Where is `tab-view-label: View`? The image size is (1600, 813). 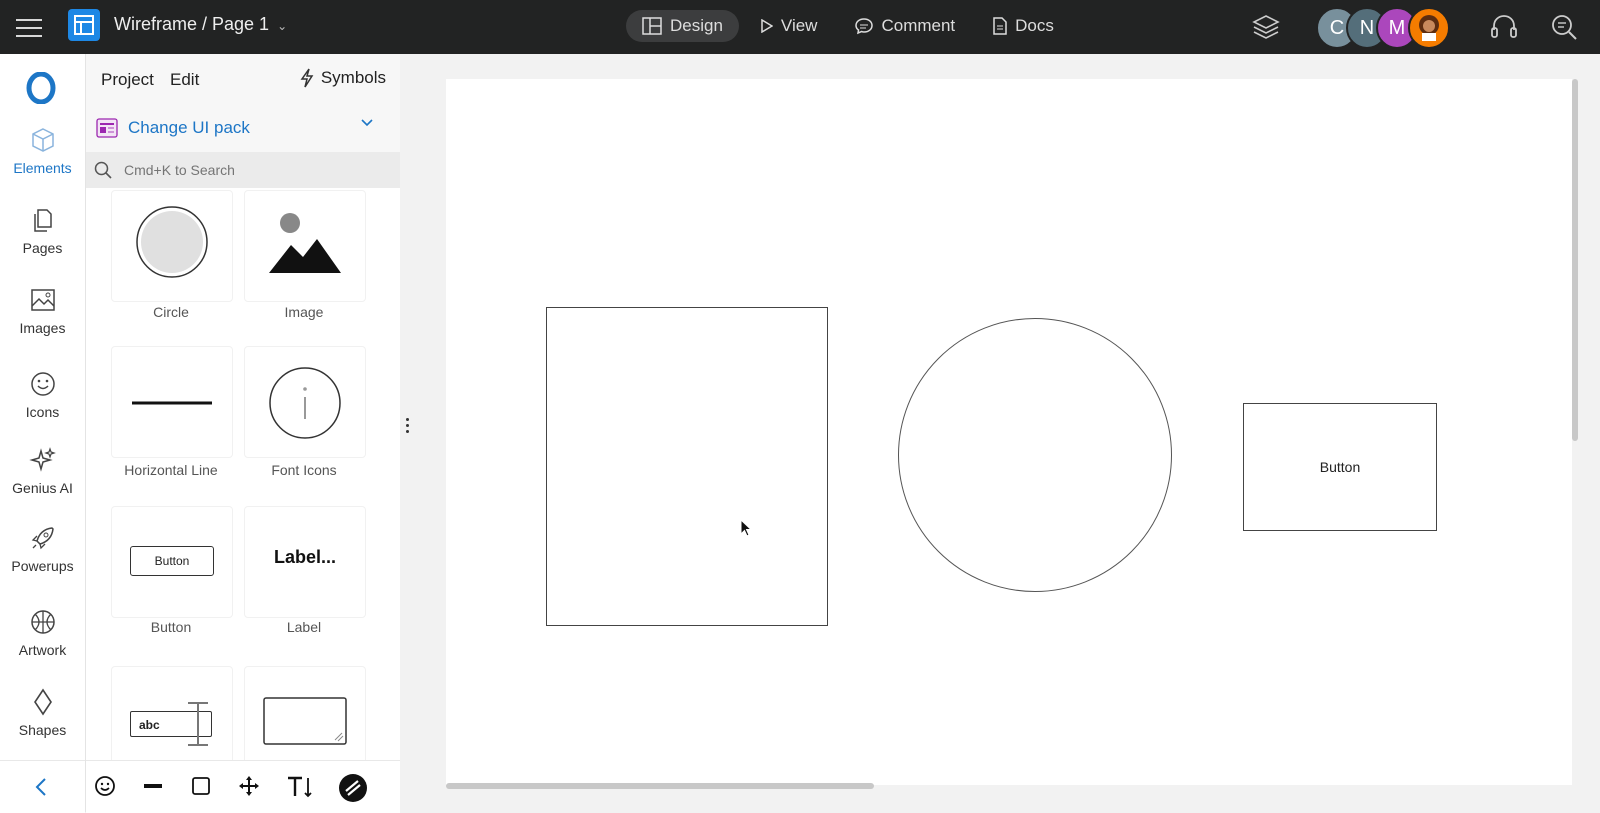
tab-view-label: View is located at coordinates (799, 25).